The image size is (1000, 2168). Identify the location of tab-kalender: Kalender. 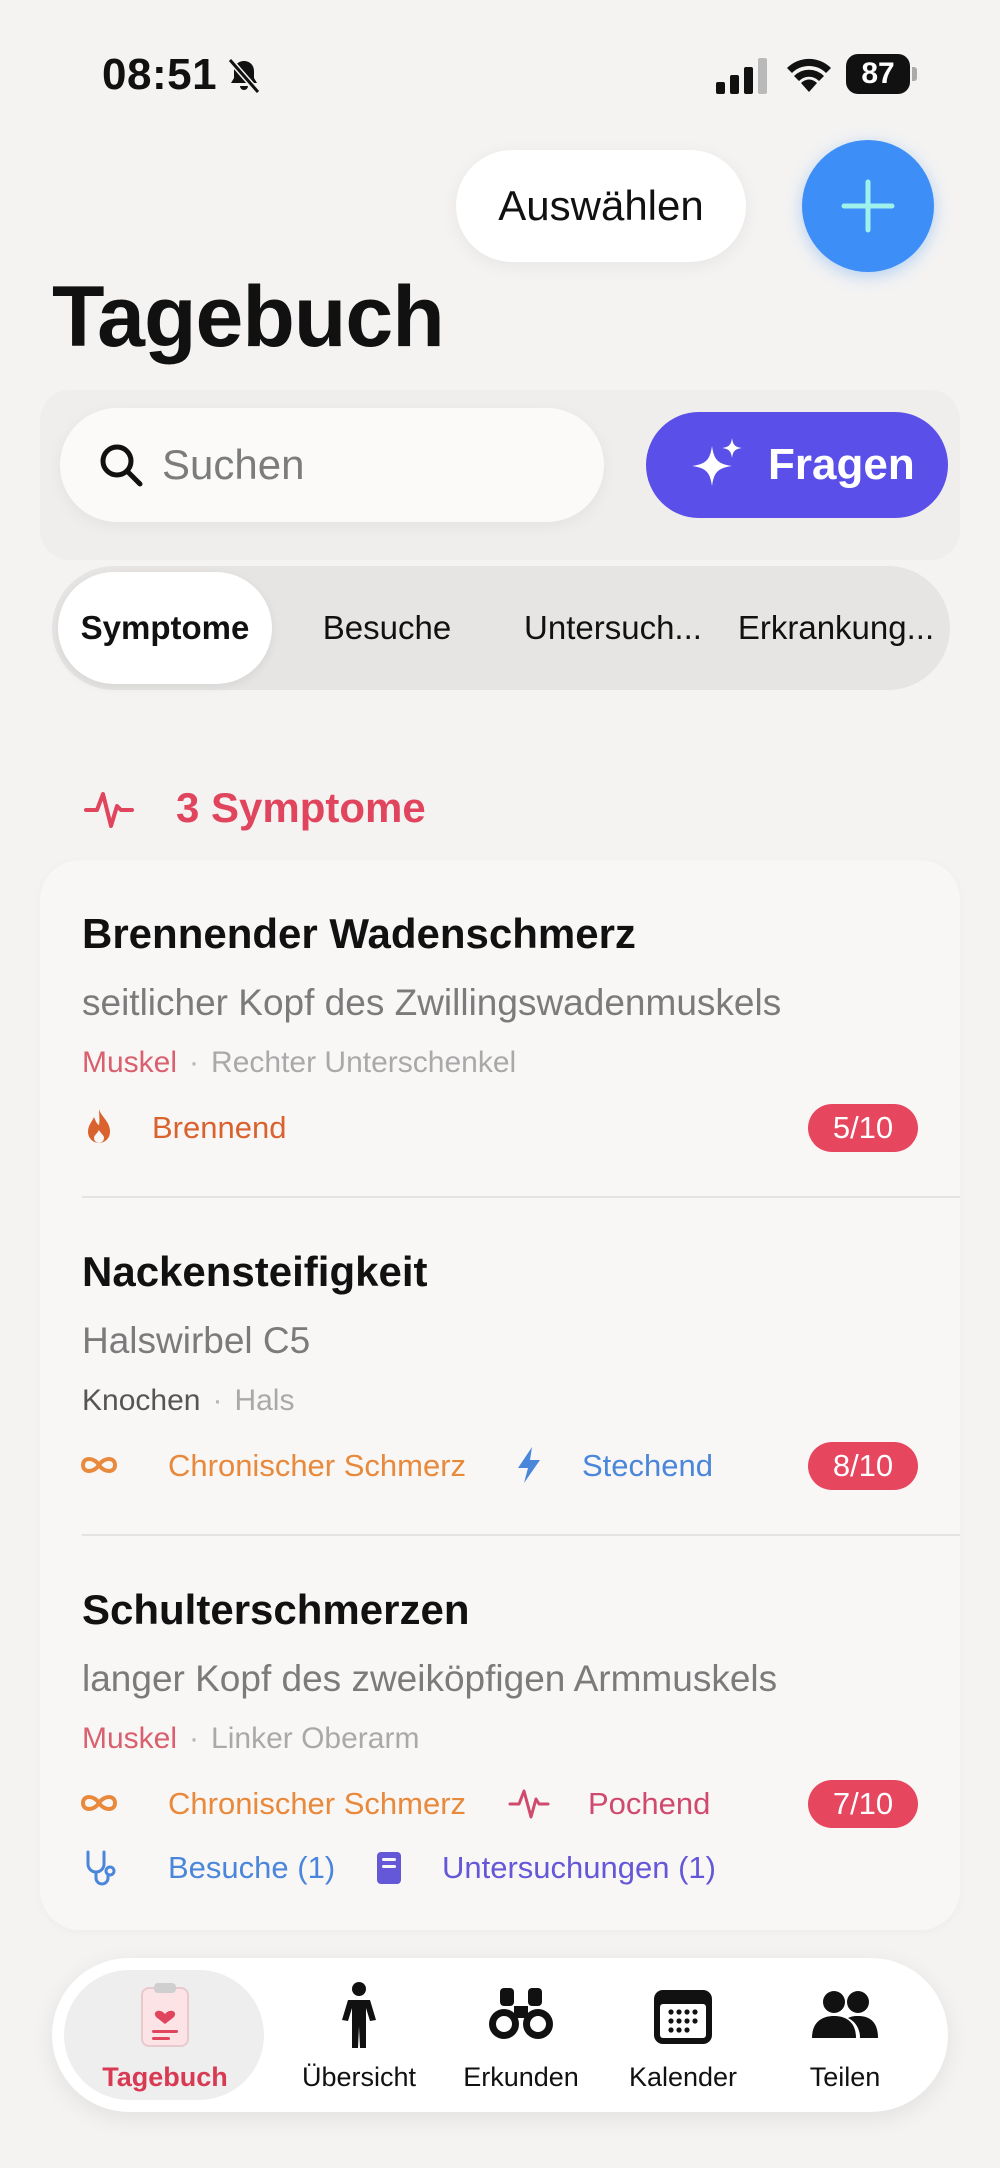
(683, 2035).